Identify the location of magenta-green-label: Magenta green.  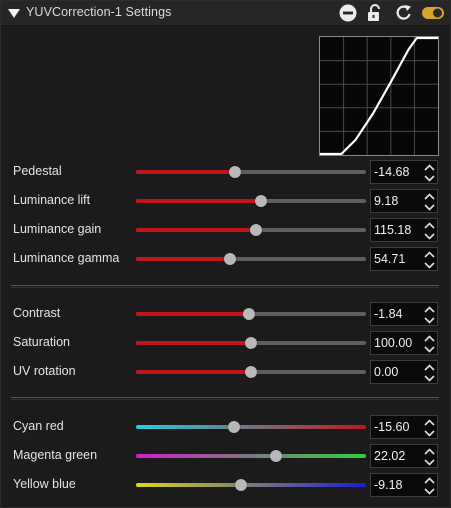
(55, 455).